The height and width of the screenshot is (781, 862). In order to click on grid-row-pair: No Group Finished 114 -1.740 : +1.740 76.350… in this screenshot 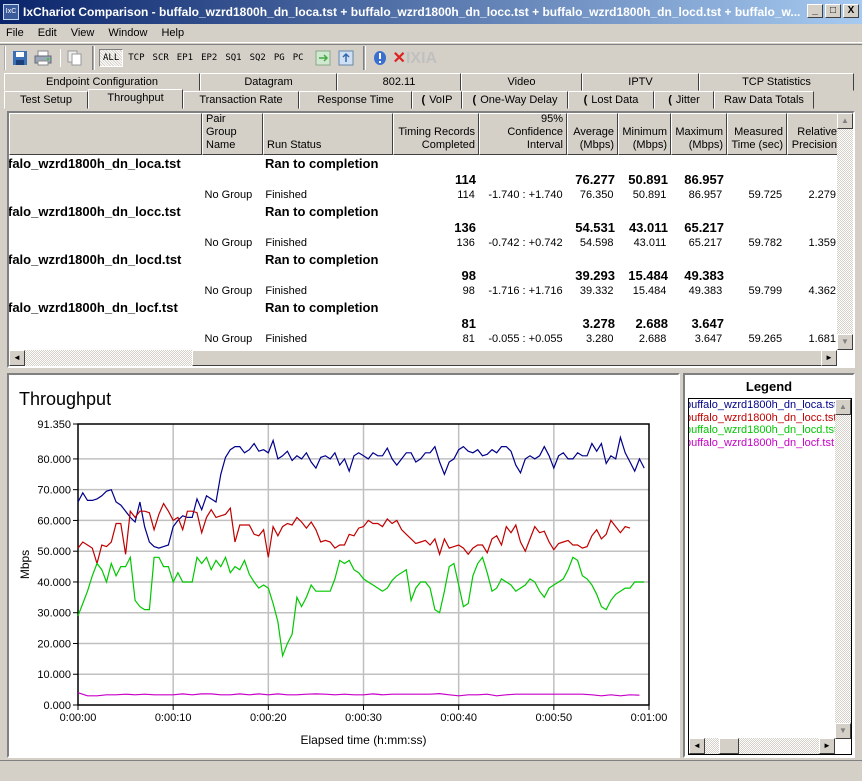, I will do `click(424, 195)`.